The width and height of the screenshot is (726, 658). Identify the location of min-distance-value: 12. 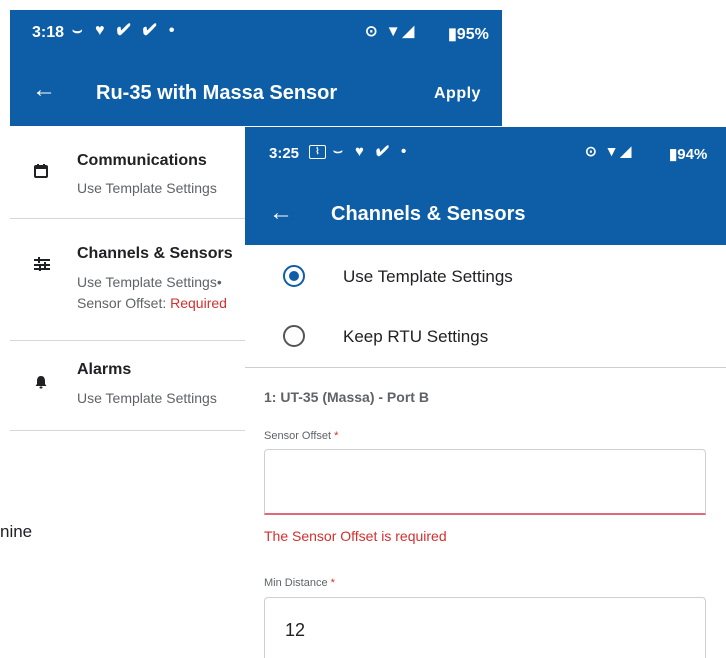
(295, 630).